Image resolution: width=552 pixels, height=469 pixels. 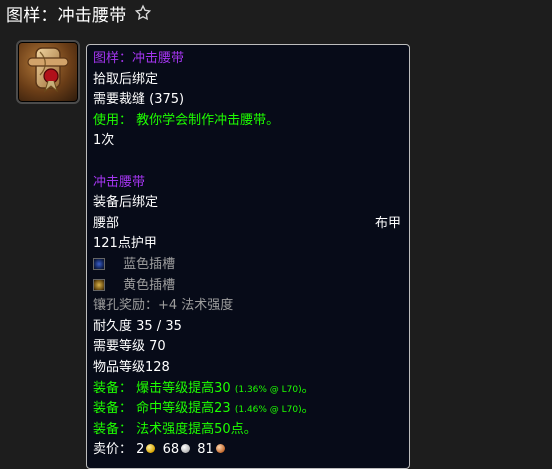 I want to click on gold-amount: 2, so click(x=140, y=450).